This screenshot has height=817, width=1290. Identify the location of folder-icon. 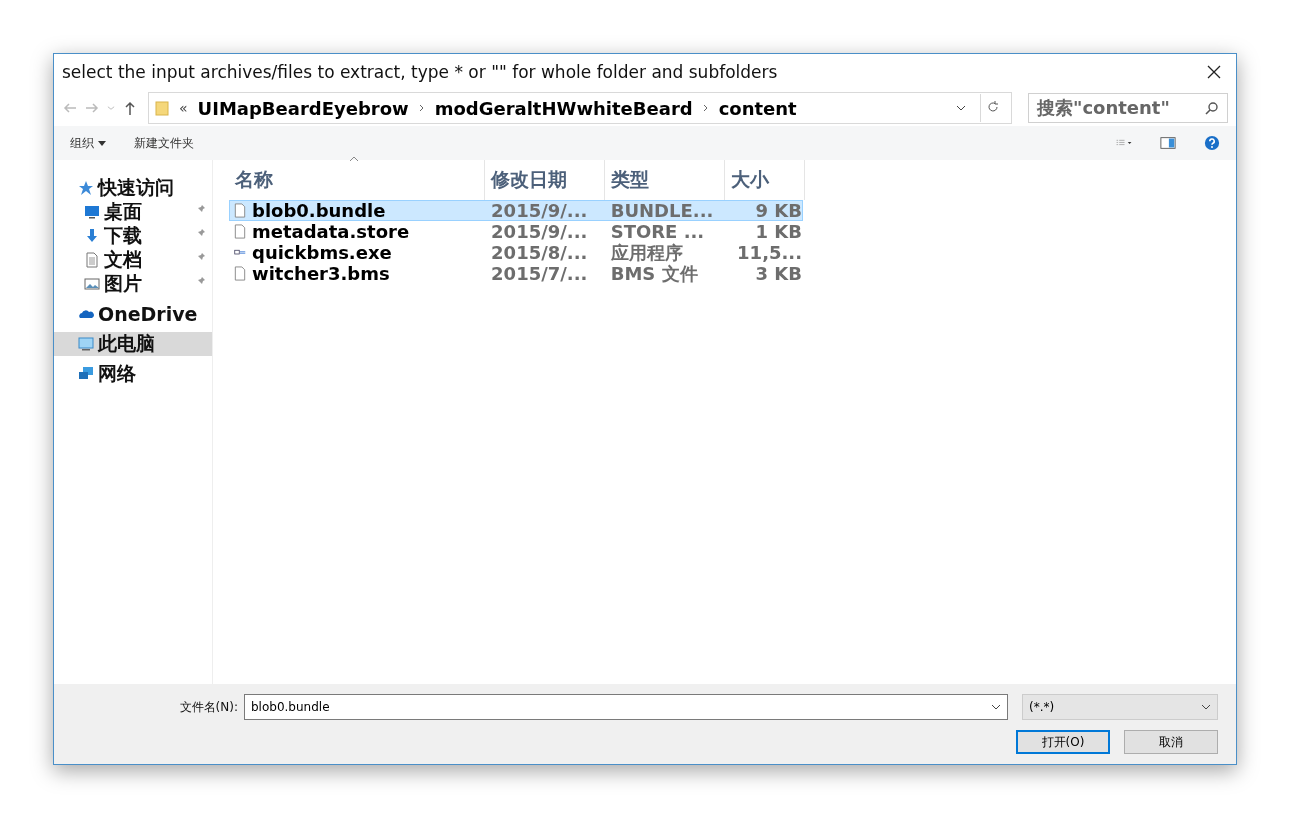
(162, 108).